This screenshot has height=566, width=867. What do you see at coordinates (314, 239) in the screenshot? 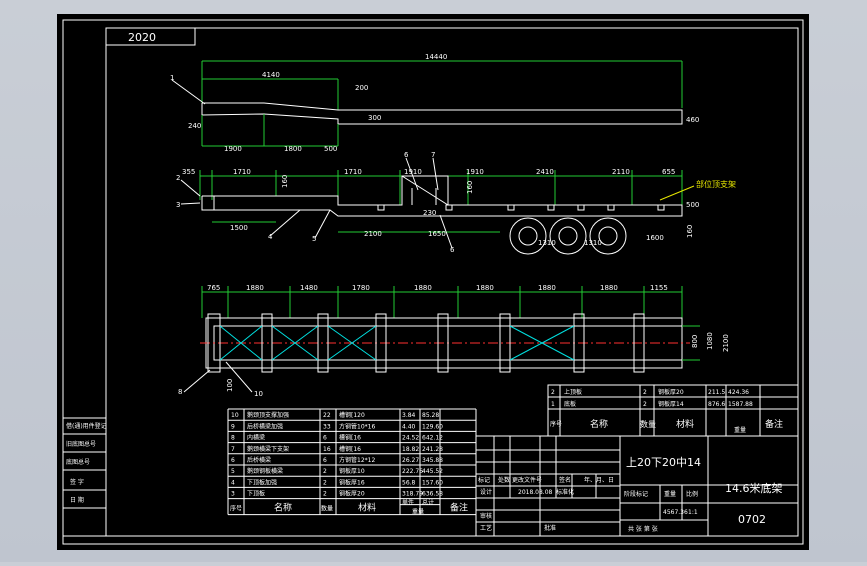
I see `callout-5: 5` at bounding box center [314, 239].